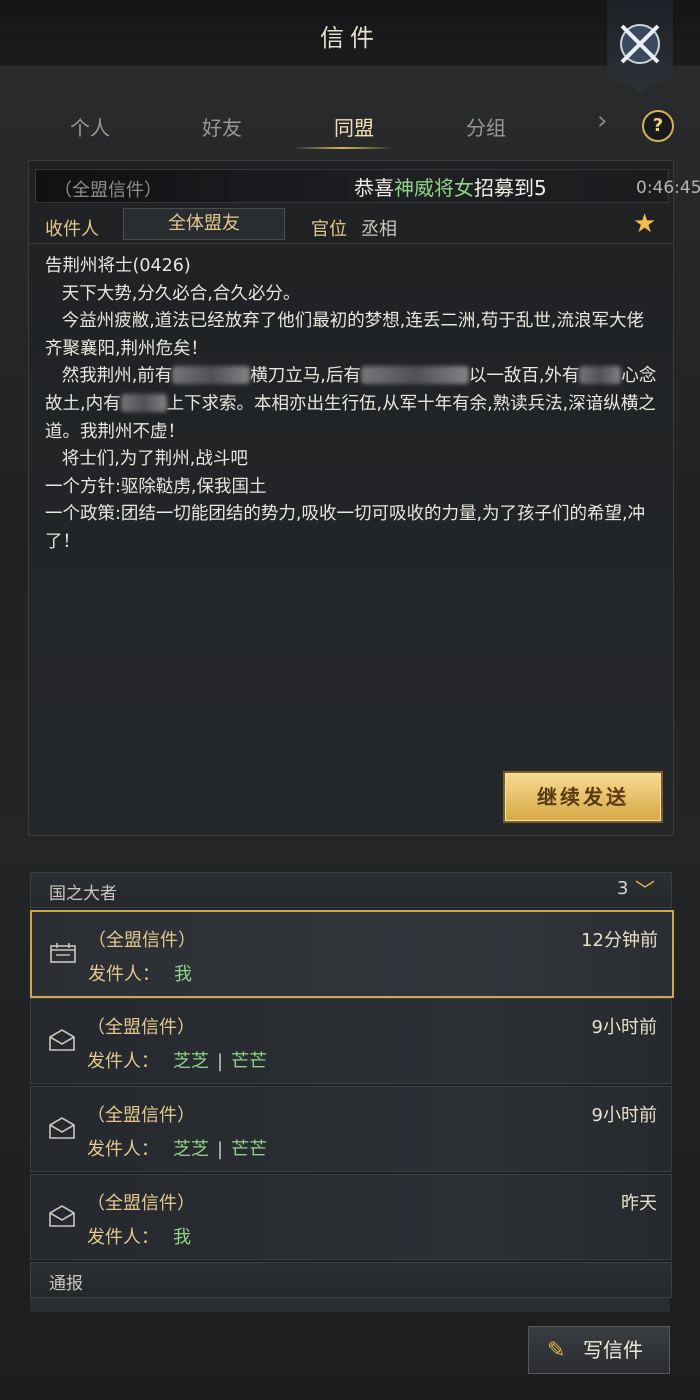  I want to click on recipient-label: 收件人, so click(72, 229).